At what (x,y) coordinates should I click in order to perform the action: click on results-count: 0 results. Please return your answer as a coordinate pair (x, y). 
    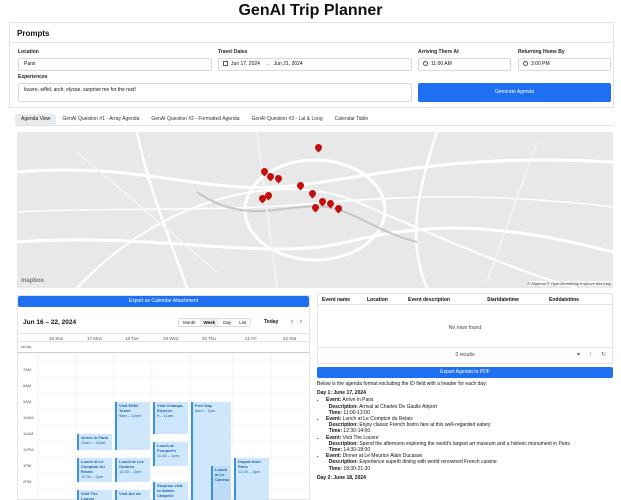
    Looking at the image, I should click on (465, 355).